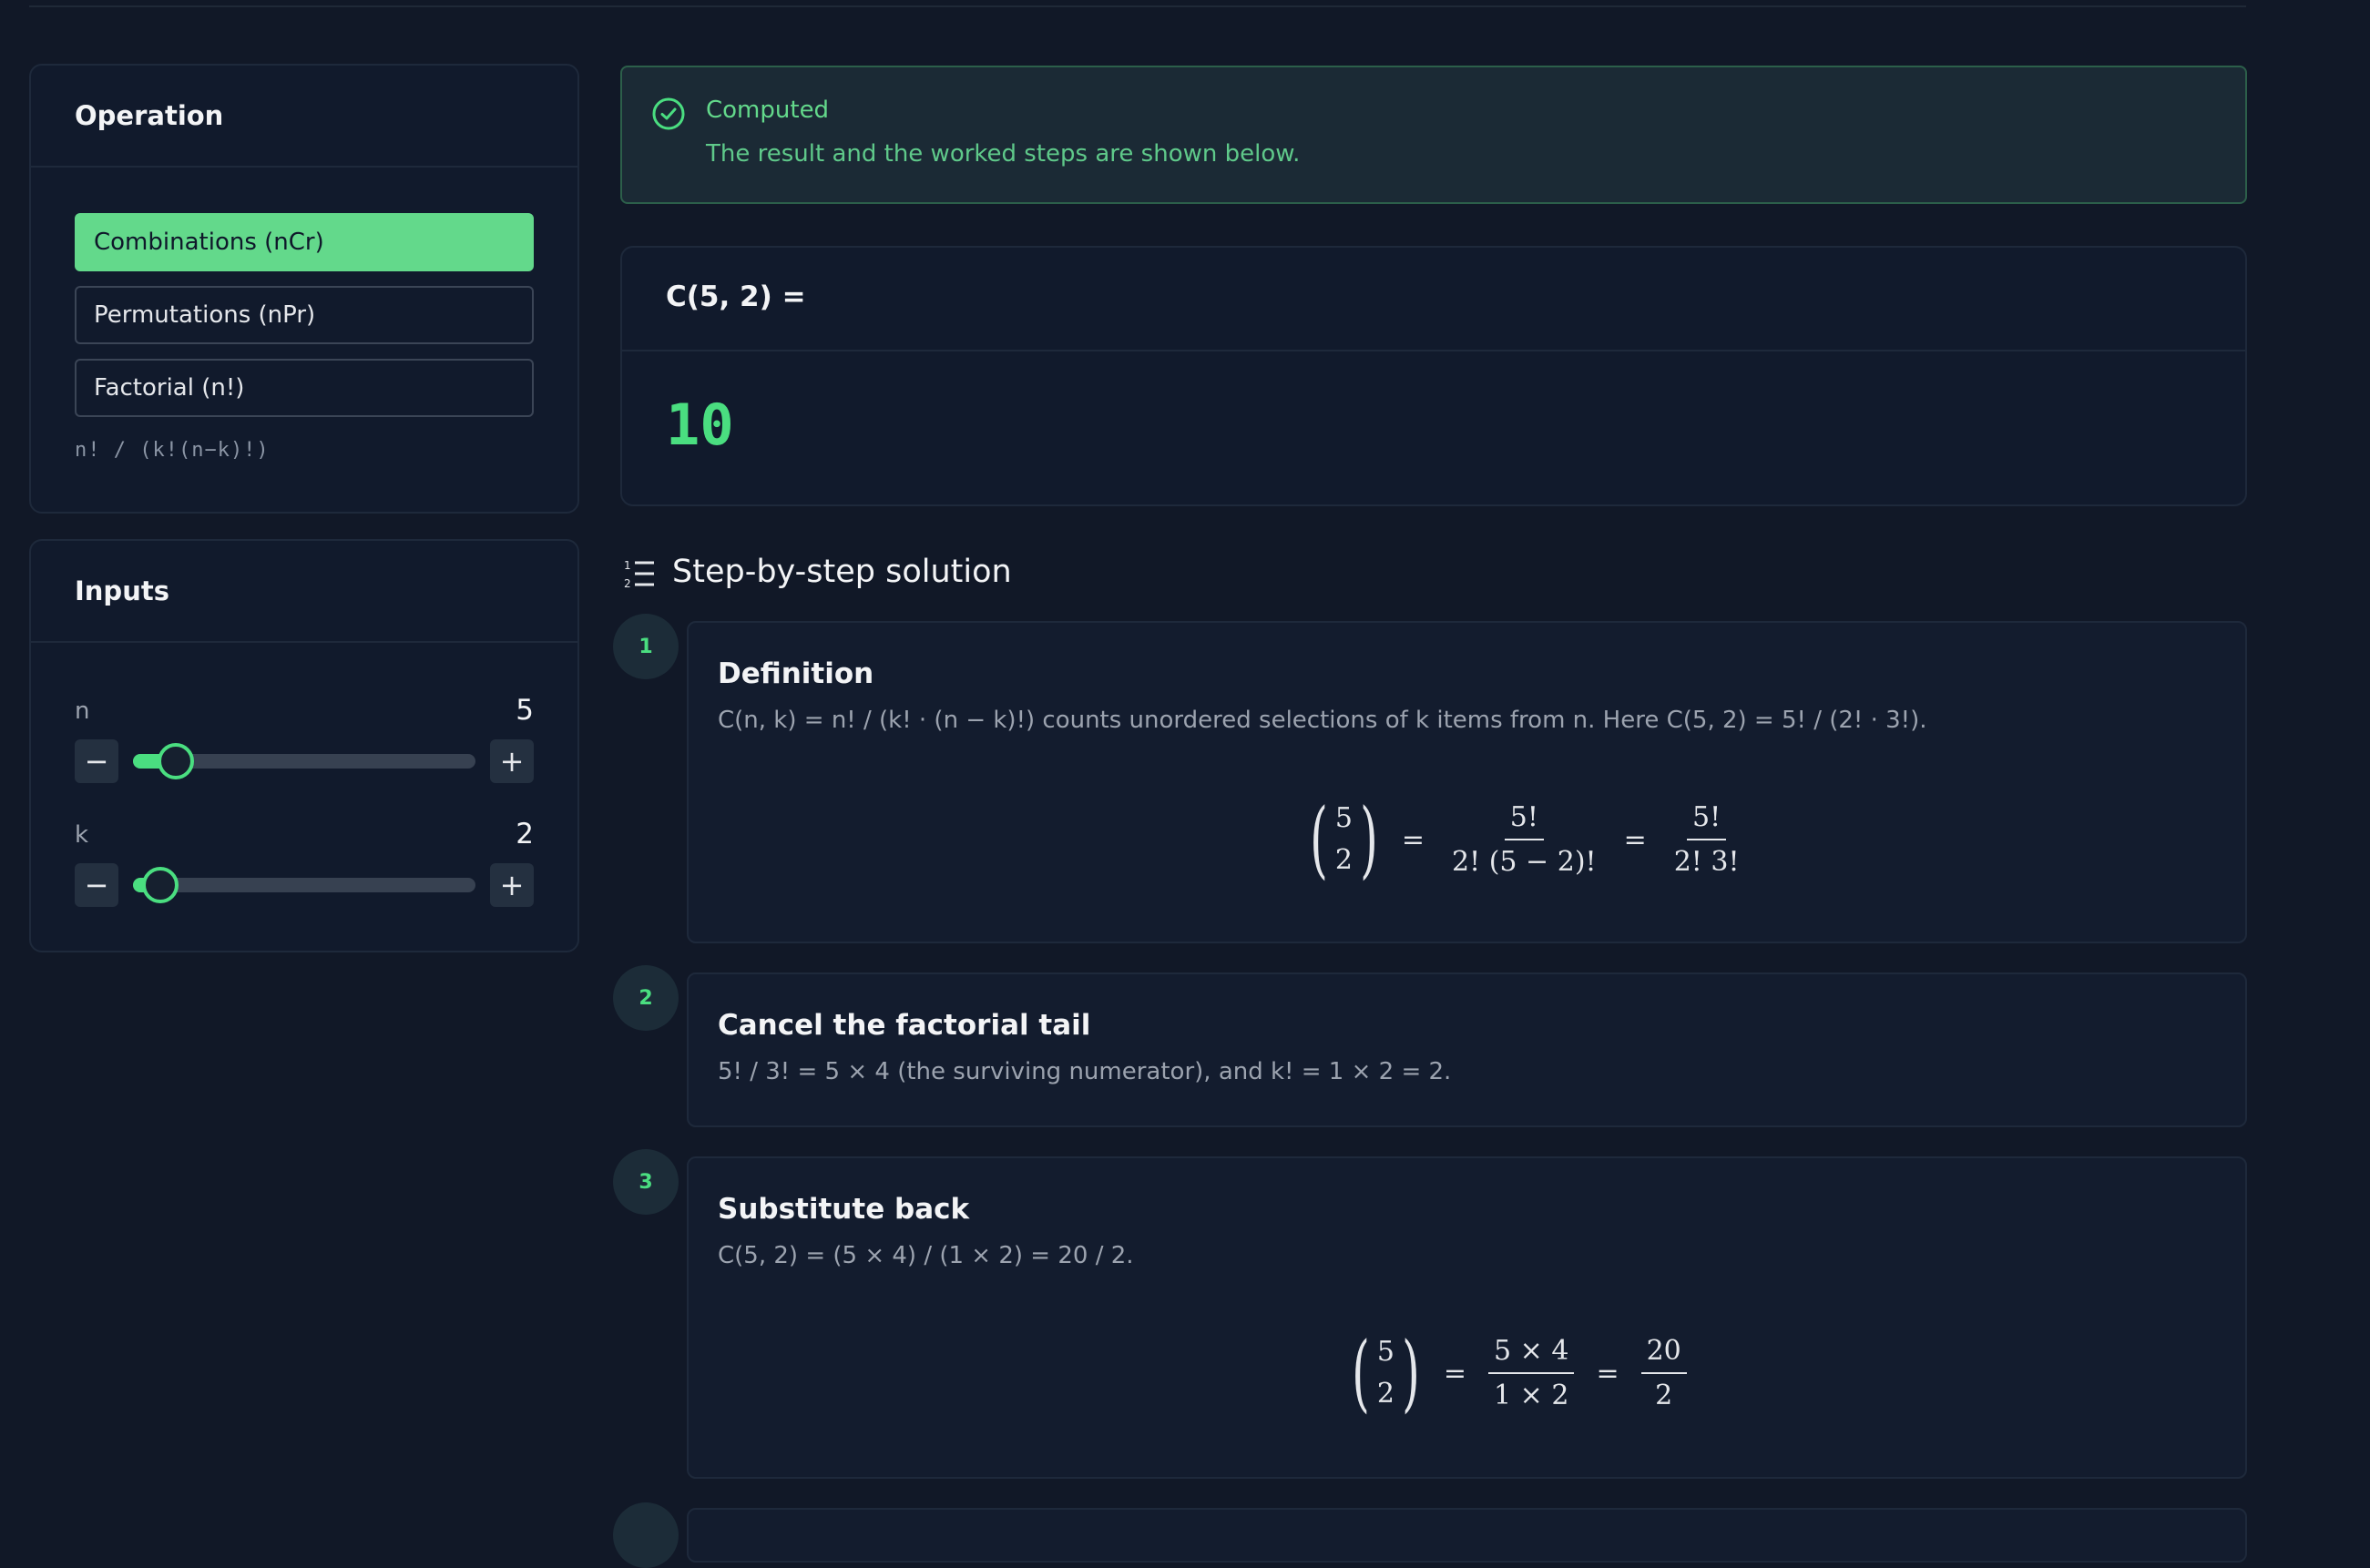 The height and width of the screenshot is (1568, 2370). Describe the element at coordinates (304, 315) in the screenshot. I see `permutations-button: Permutations (nPr)` at that location.